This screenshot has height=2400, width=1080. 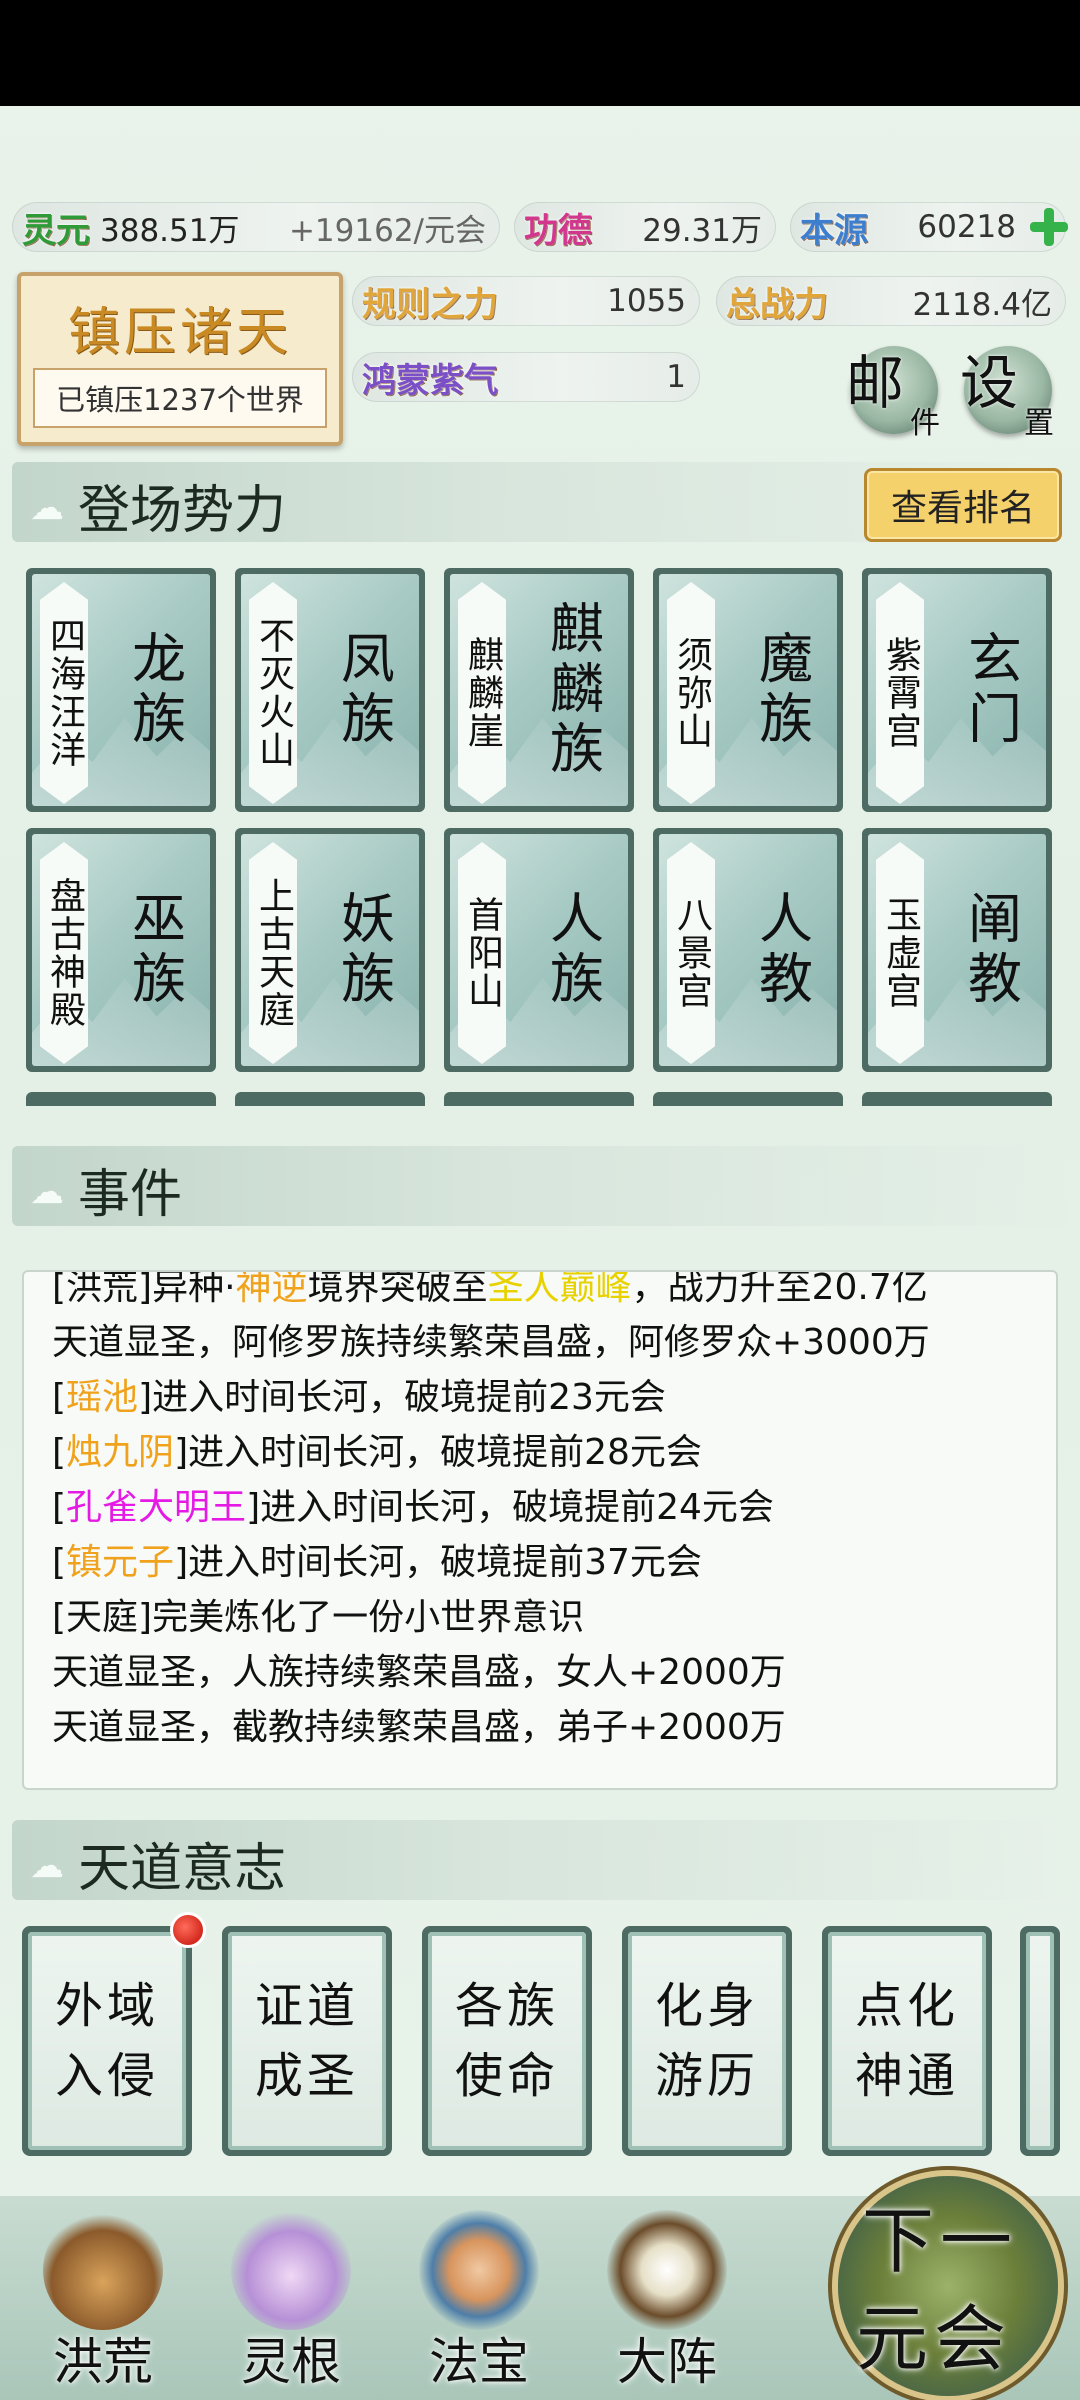 I want to click on faction-name: 巫族, so click(x=154, y=950).